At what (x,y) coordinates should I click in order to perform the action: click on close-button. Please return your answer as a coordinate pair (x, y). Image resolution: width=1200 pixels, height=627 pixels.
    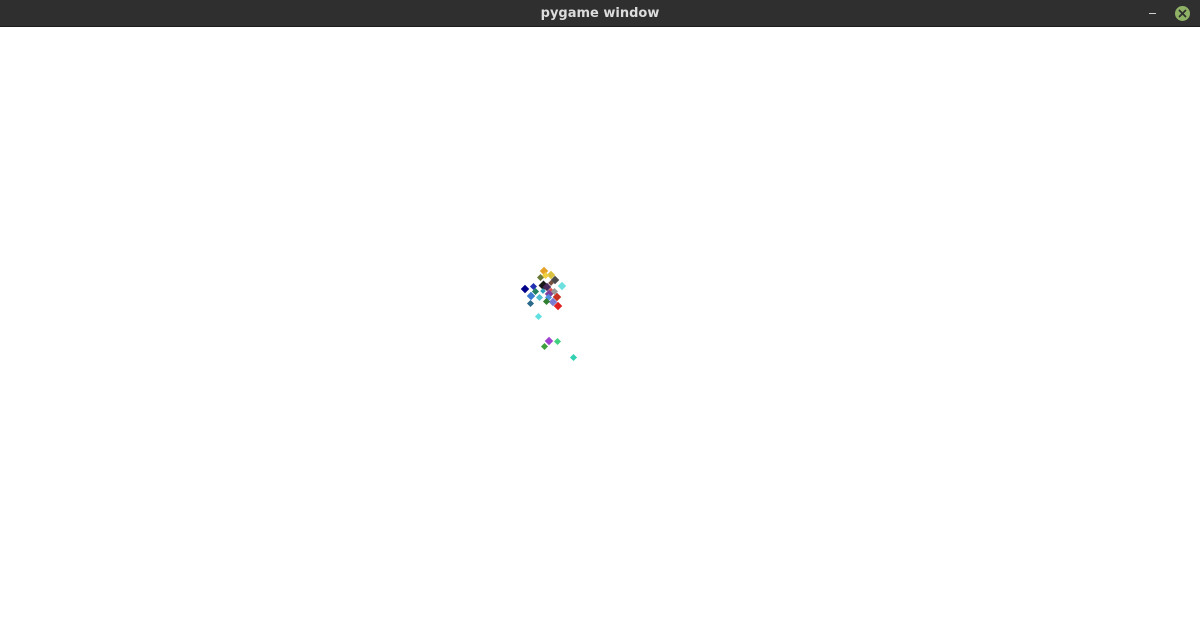
    Looking at the image, I should click on (1182, 13).